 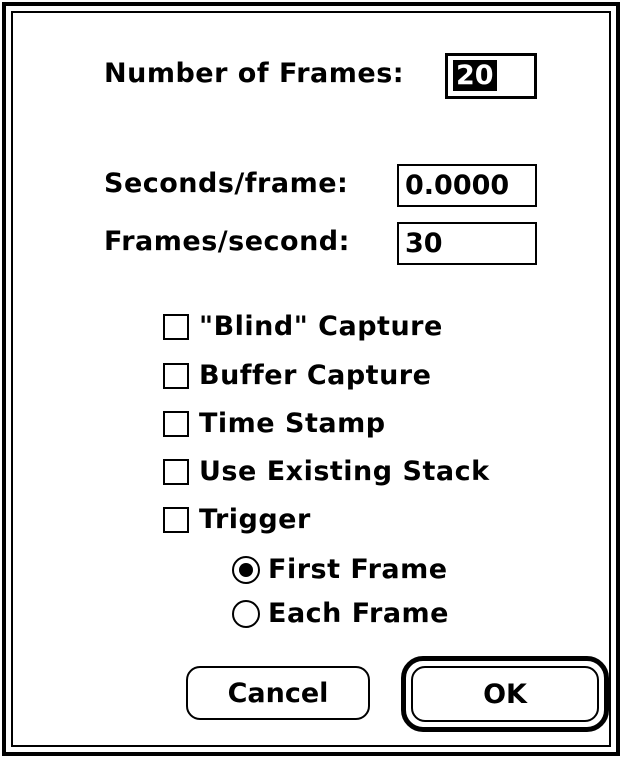 What do you see at coordinates (315, 375) in the screenshot?
I see `buffer-capture-label: Buffer Capture` at bounding box center [315, 375].